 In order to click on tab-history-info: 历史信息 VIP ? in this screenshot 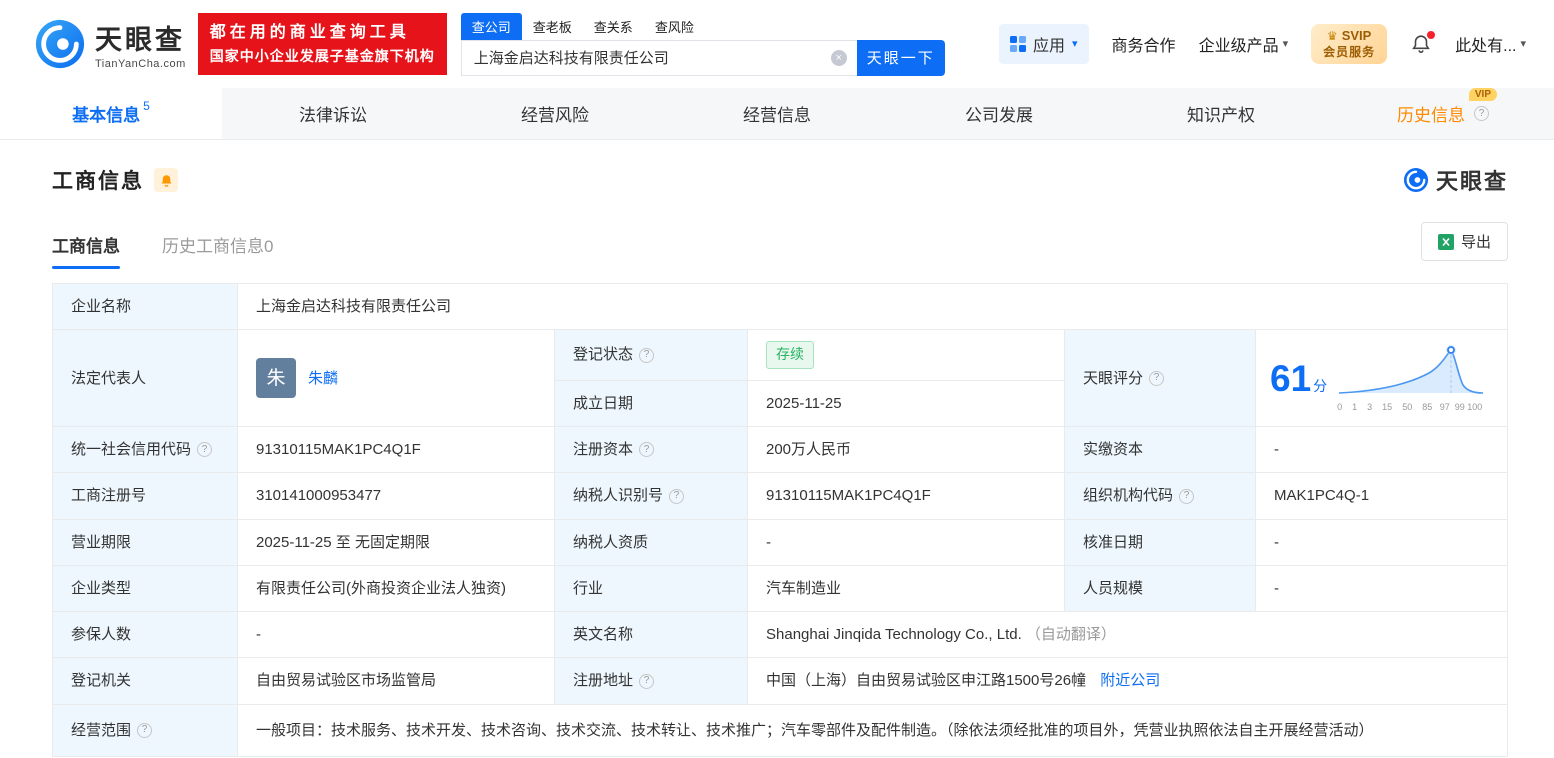, I will do `click(1443, 113)`.